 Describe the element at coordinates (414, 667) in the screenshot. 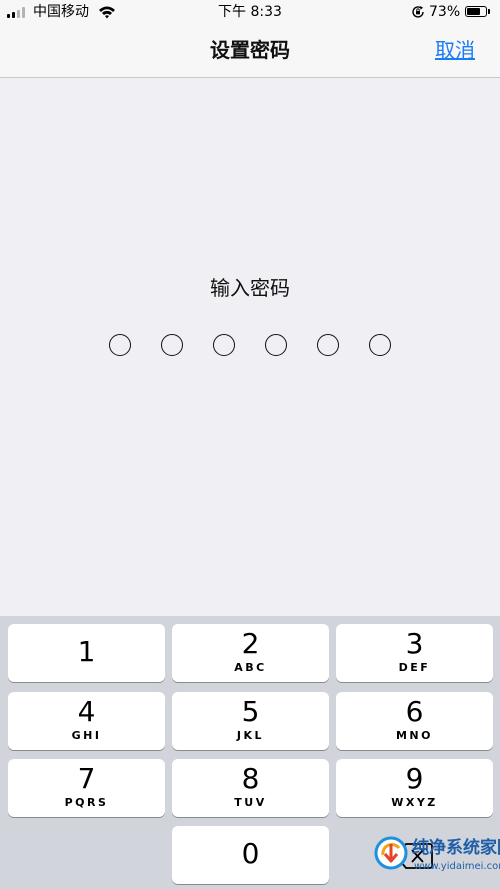

I see `key-letters: DEF` at that location.